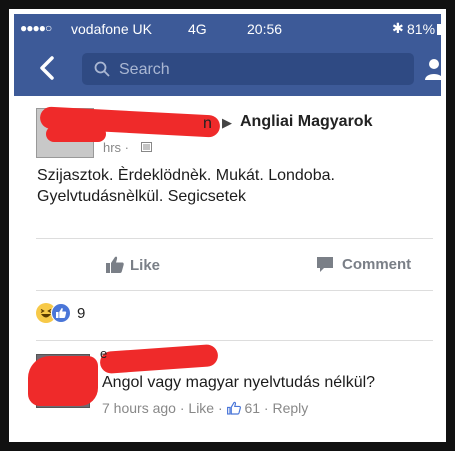 This screenshot has width=455, height=451. Describe the element at coordinates (227, 29) in the screenshot. I see `status-bar: ●●●●○ vodafone UK 4G 20:56 ✱ 81%` at that location.